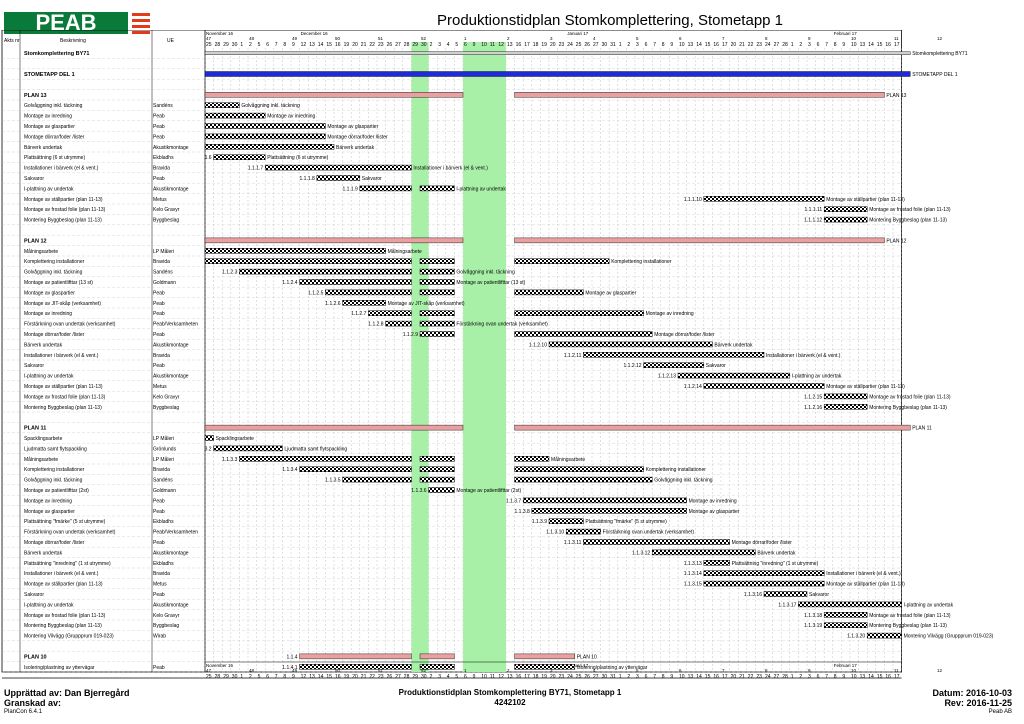 This screenshot has height=724, width=1024. What do you see at coordinates (766, 38) in the screenshot?
I see `header-week: 8` at bounding box center [766, 38].